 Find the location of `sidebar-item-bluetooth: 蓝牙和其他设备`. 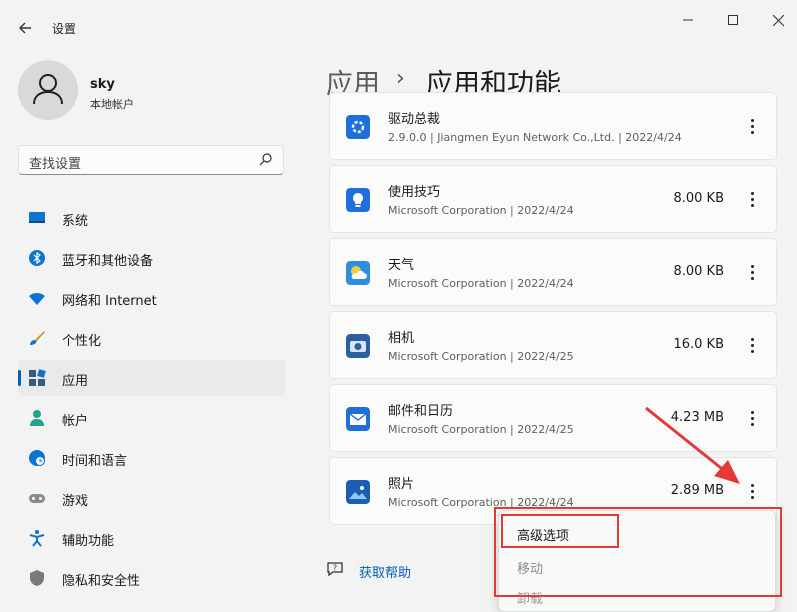

sidebar-item-bluetooth: 蓝牙和其他设备 is located at coordinates (152, 258).